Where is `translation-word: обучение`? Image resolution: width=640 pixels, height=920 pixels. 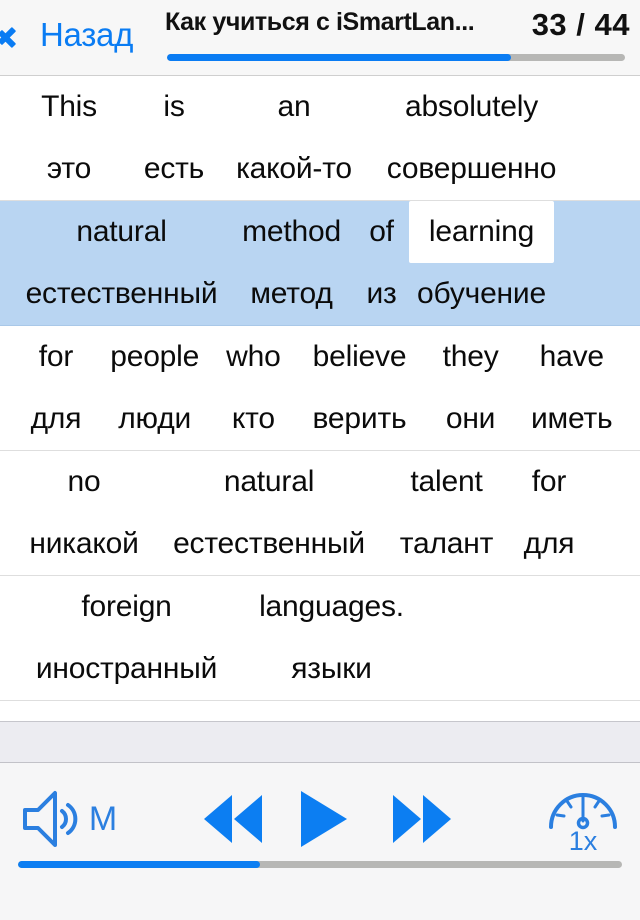
translation-word: обучение is located at coordinates (481, 294).